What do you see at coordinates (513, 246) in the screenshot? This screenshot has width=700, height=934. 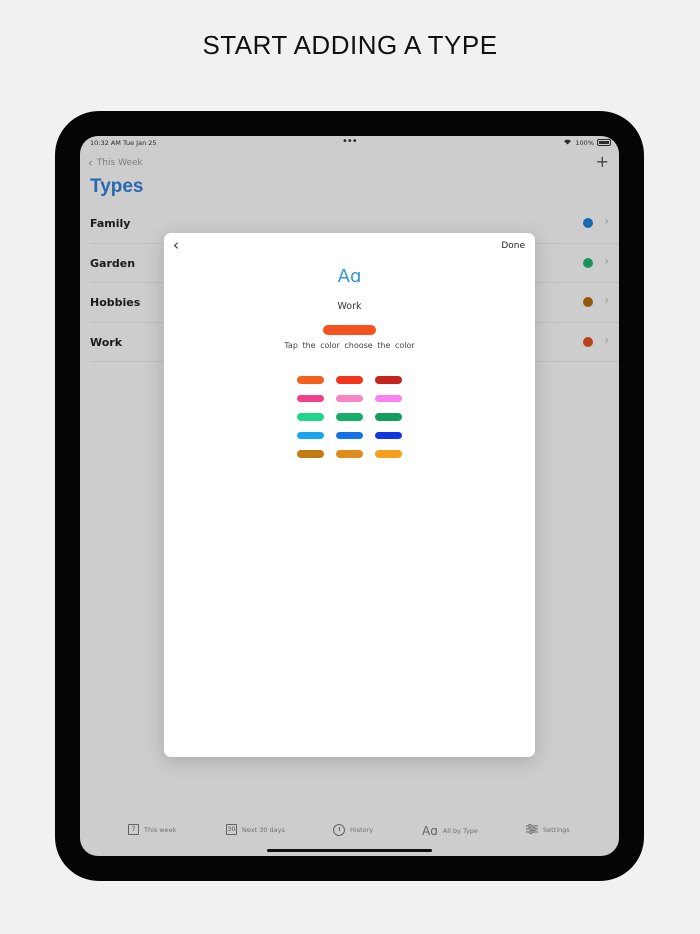 I see `done-button: Done` at bounding box center [513, 246].